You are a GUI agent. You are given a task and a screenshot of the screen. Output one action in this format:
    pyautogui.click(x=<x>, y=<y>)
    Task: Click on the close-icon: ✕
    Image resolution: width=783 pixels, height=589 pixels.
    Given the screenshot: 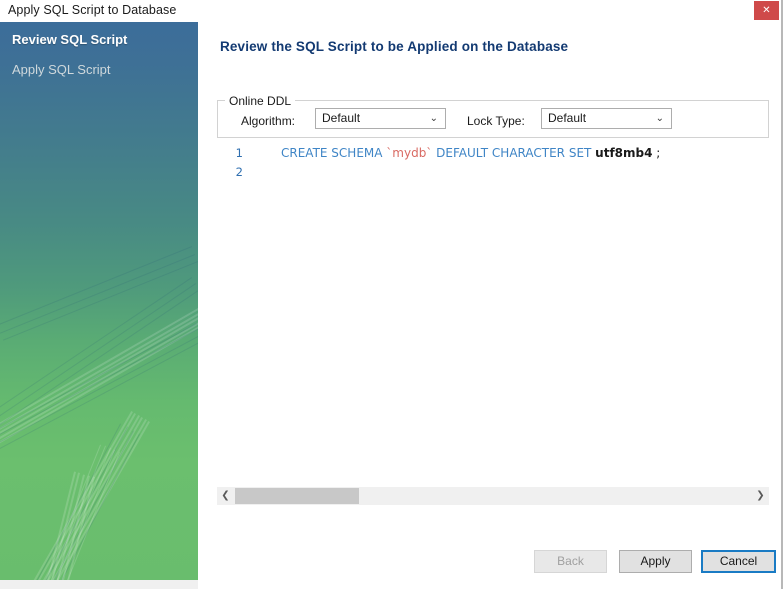 What is the action you would take?
    pyautogui.click(x=766, y=10)
    